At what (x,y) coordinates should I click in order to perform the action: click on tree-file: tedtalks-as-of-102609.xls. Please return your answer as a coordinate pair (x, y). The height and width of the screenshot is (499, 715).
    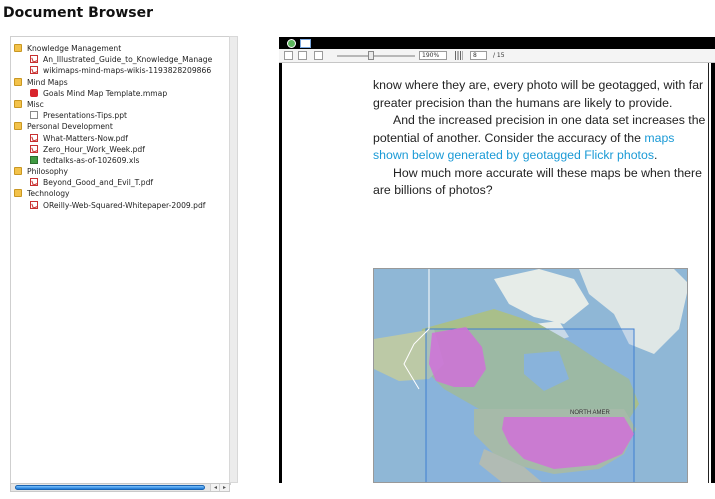
    Looking at the image, I should click on (122, 160).